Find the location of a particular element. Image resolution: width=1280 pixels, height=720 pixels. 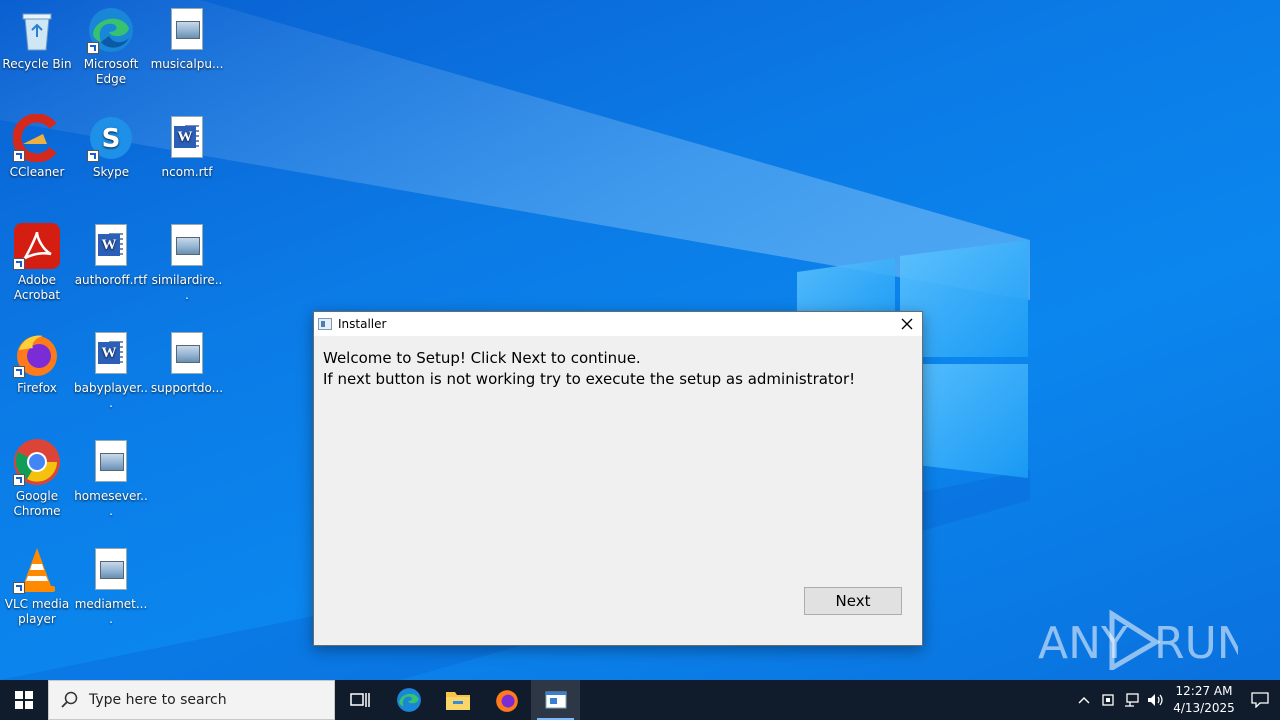

task-view-icon is located at coordinates (359, 700).